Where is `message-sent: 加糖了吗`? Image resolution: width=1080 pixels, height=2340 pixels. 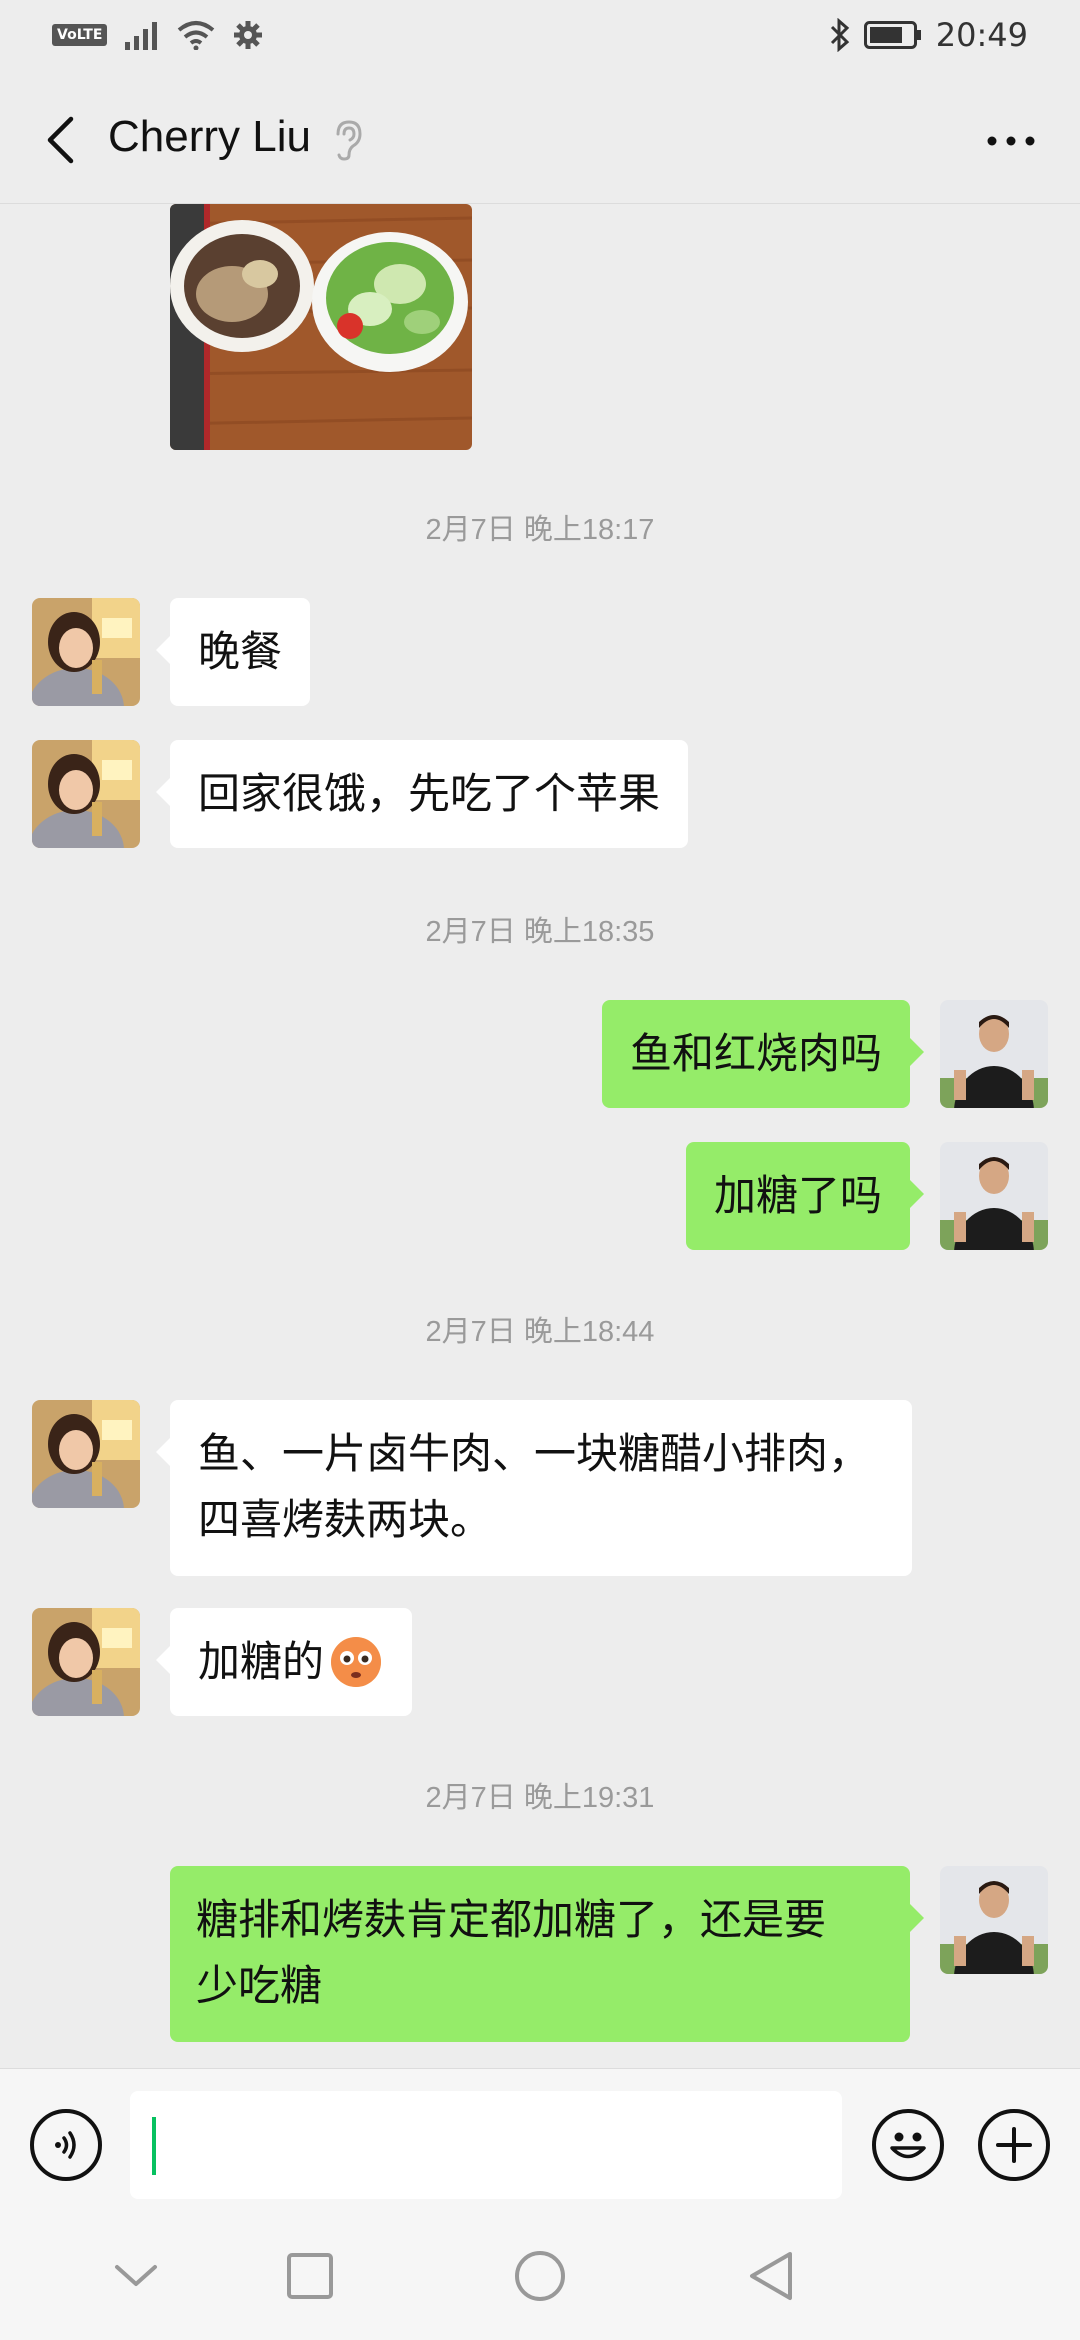 message-sent: 加糖了吗 is located at coordinates (805, 1196).